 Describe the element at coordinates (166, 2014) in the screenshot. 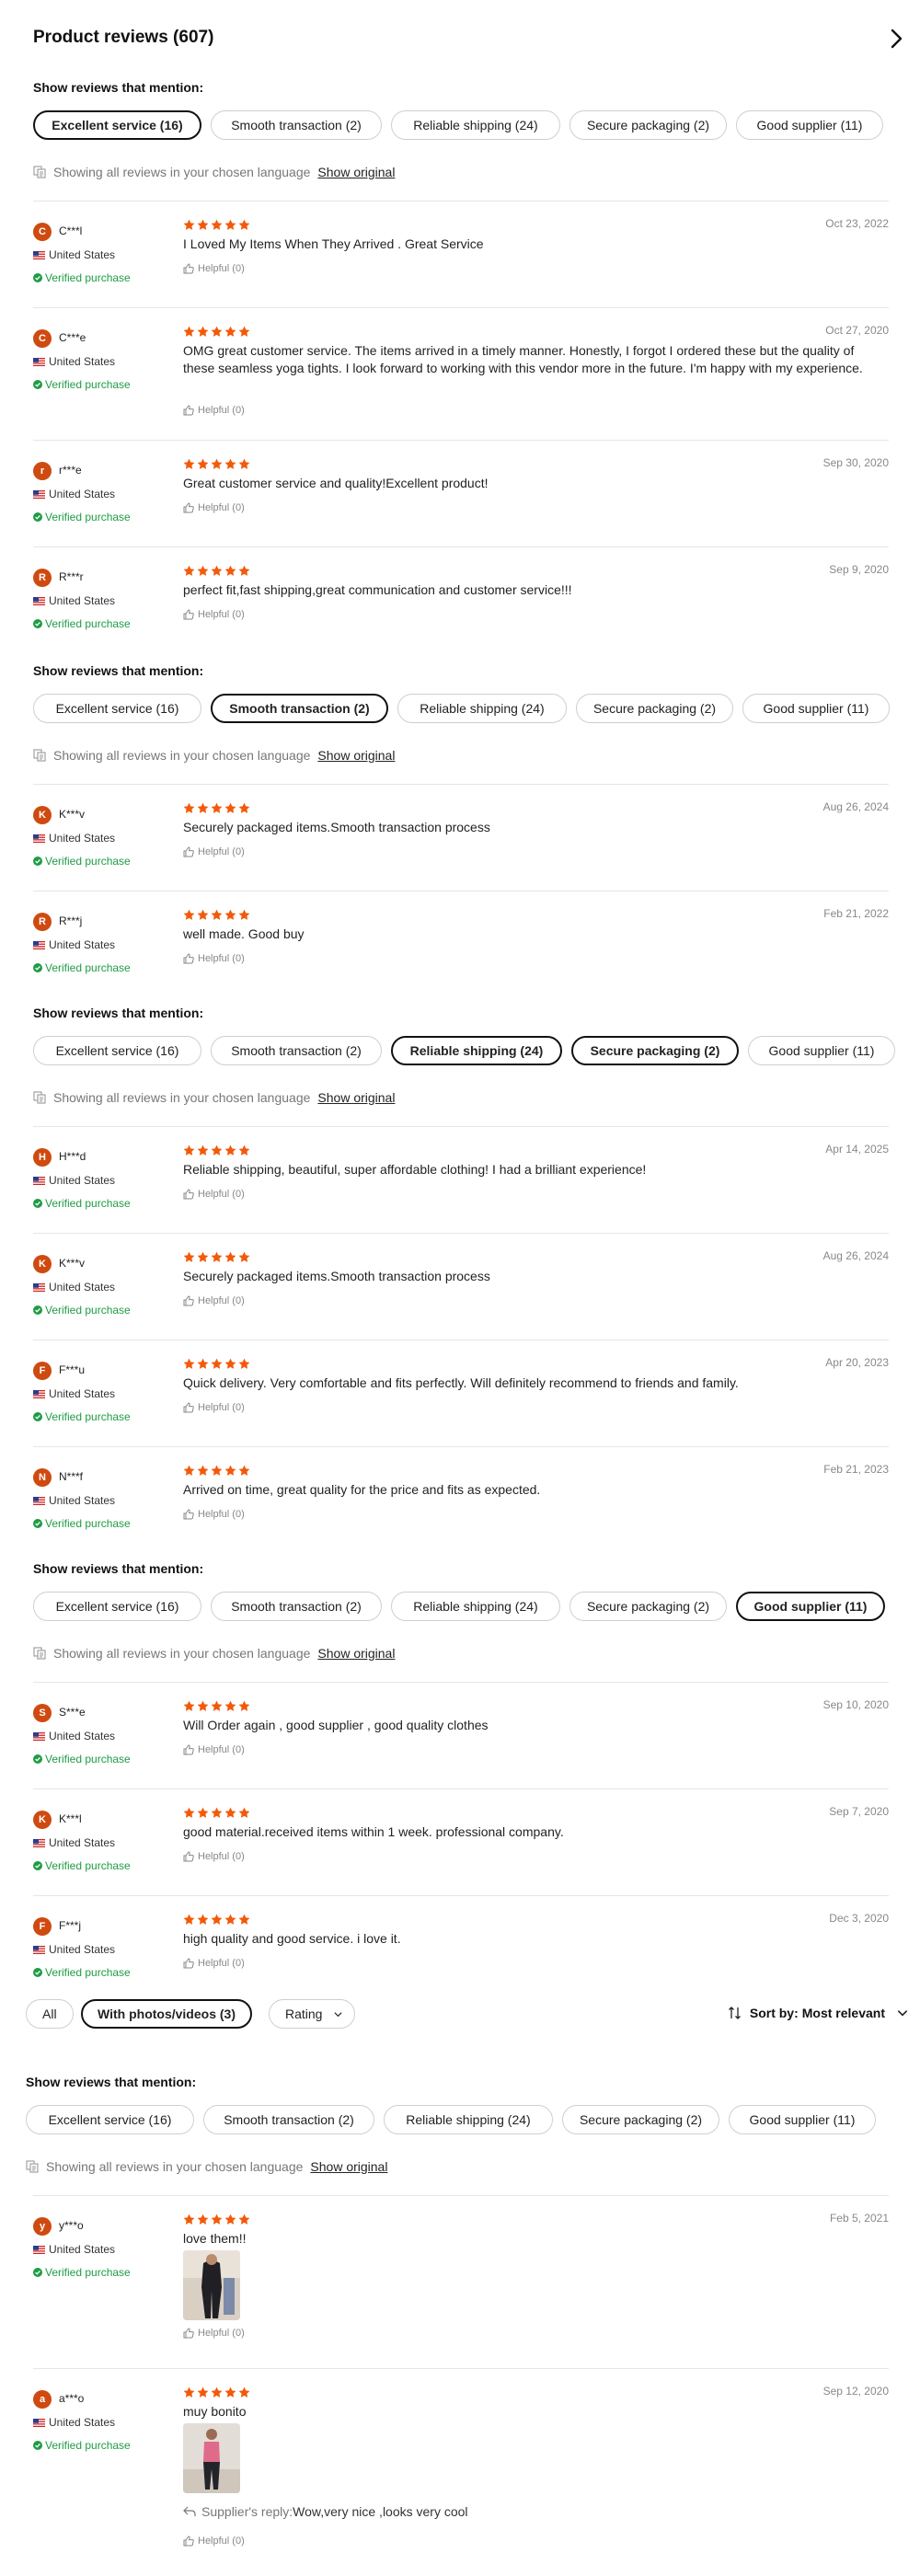

I see `filter-photos-button: With photos/videos (3)` at that location.